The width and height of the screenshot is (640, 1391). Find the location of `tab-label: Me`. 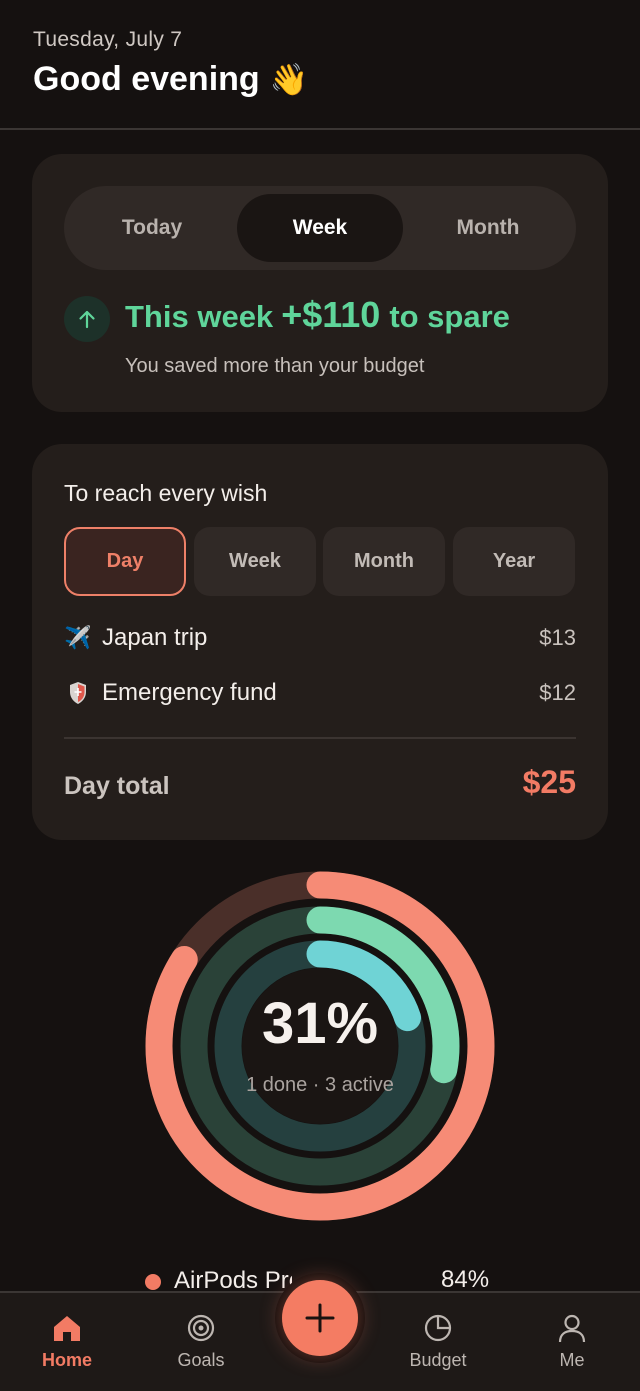

tab-label: Me is located at coordinates (572, 1360).